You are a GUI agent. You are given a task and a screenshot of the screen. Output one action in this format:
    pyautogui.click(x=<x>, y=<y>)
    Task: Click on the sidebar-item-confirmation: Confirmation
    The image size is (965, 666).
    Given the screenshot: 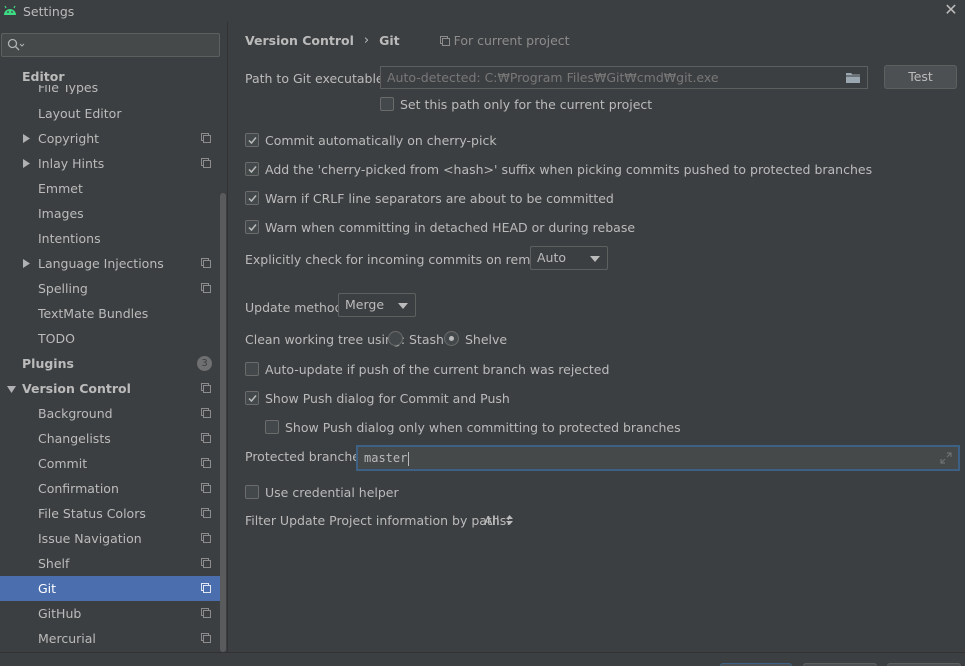 What is the action you would take?
    pyautogui.click(x=110, y=488)
    